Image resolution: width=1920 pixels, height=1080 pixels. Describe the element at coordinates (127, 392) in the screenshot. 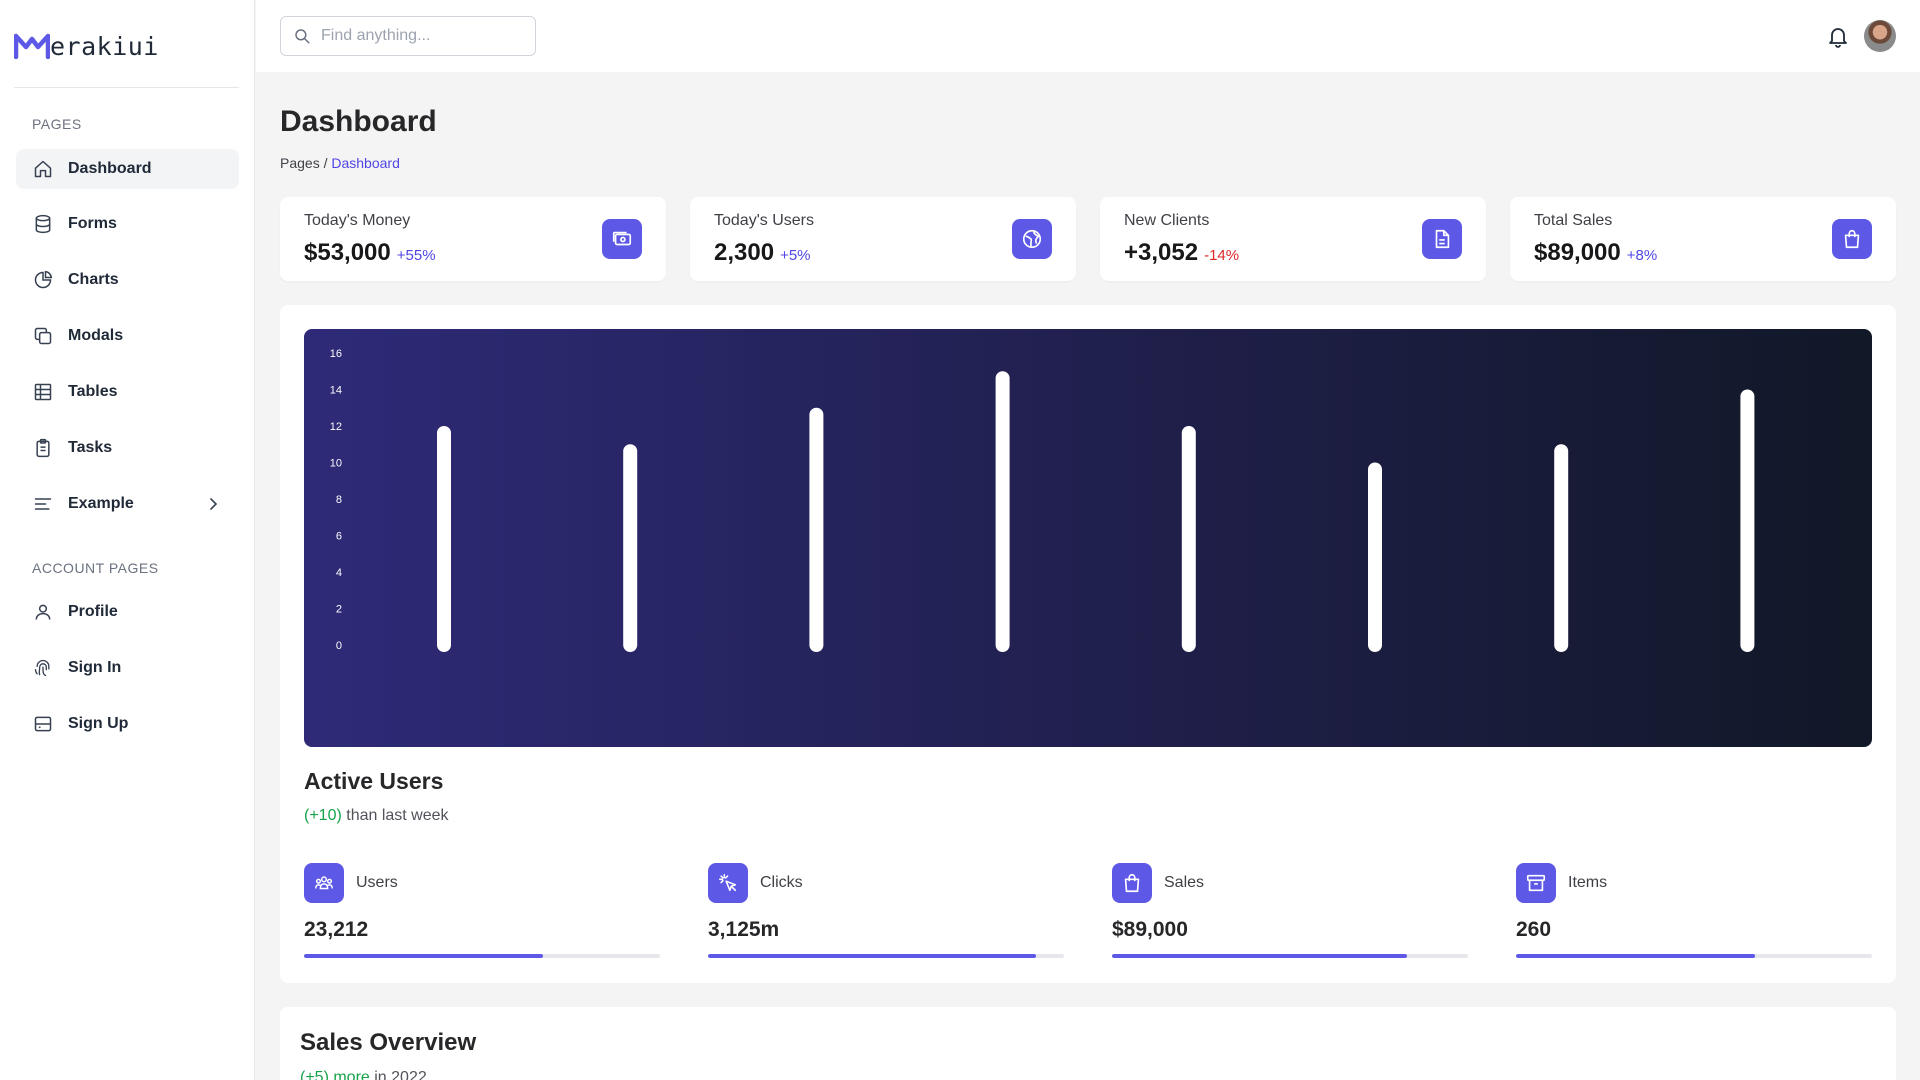

I see `sidebar-item-tables: Tables` at that location.